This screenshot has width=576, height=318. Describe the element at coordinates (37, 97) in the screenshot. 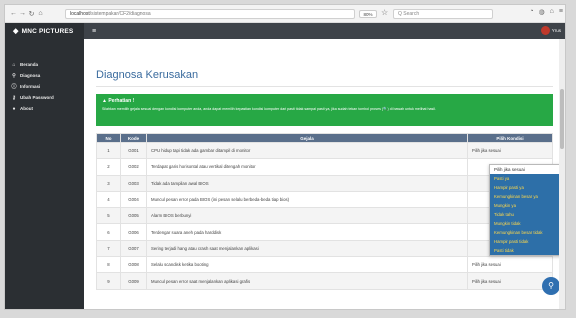

I see `sidebar-item-label: Ubah Password` at that location.